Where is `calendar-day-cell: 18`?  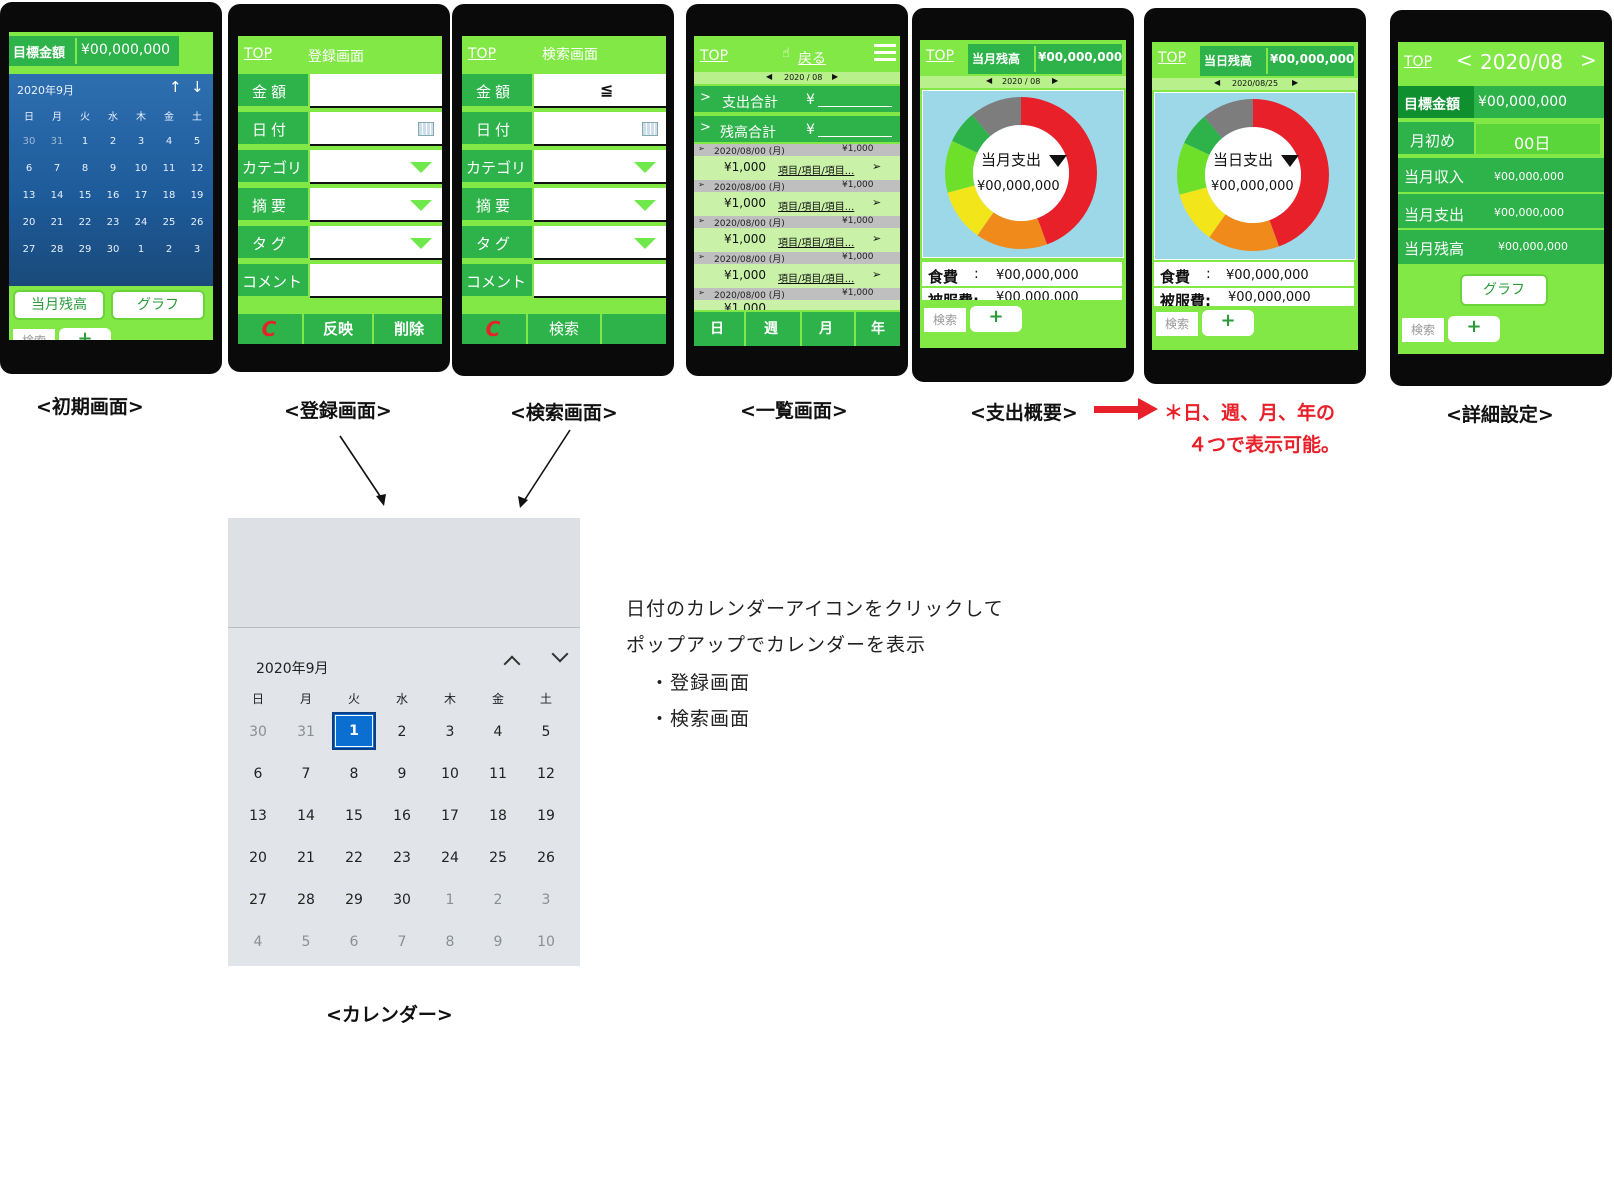 calendar-day-cell: 18 is located at coordinates (498, 816).